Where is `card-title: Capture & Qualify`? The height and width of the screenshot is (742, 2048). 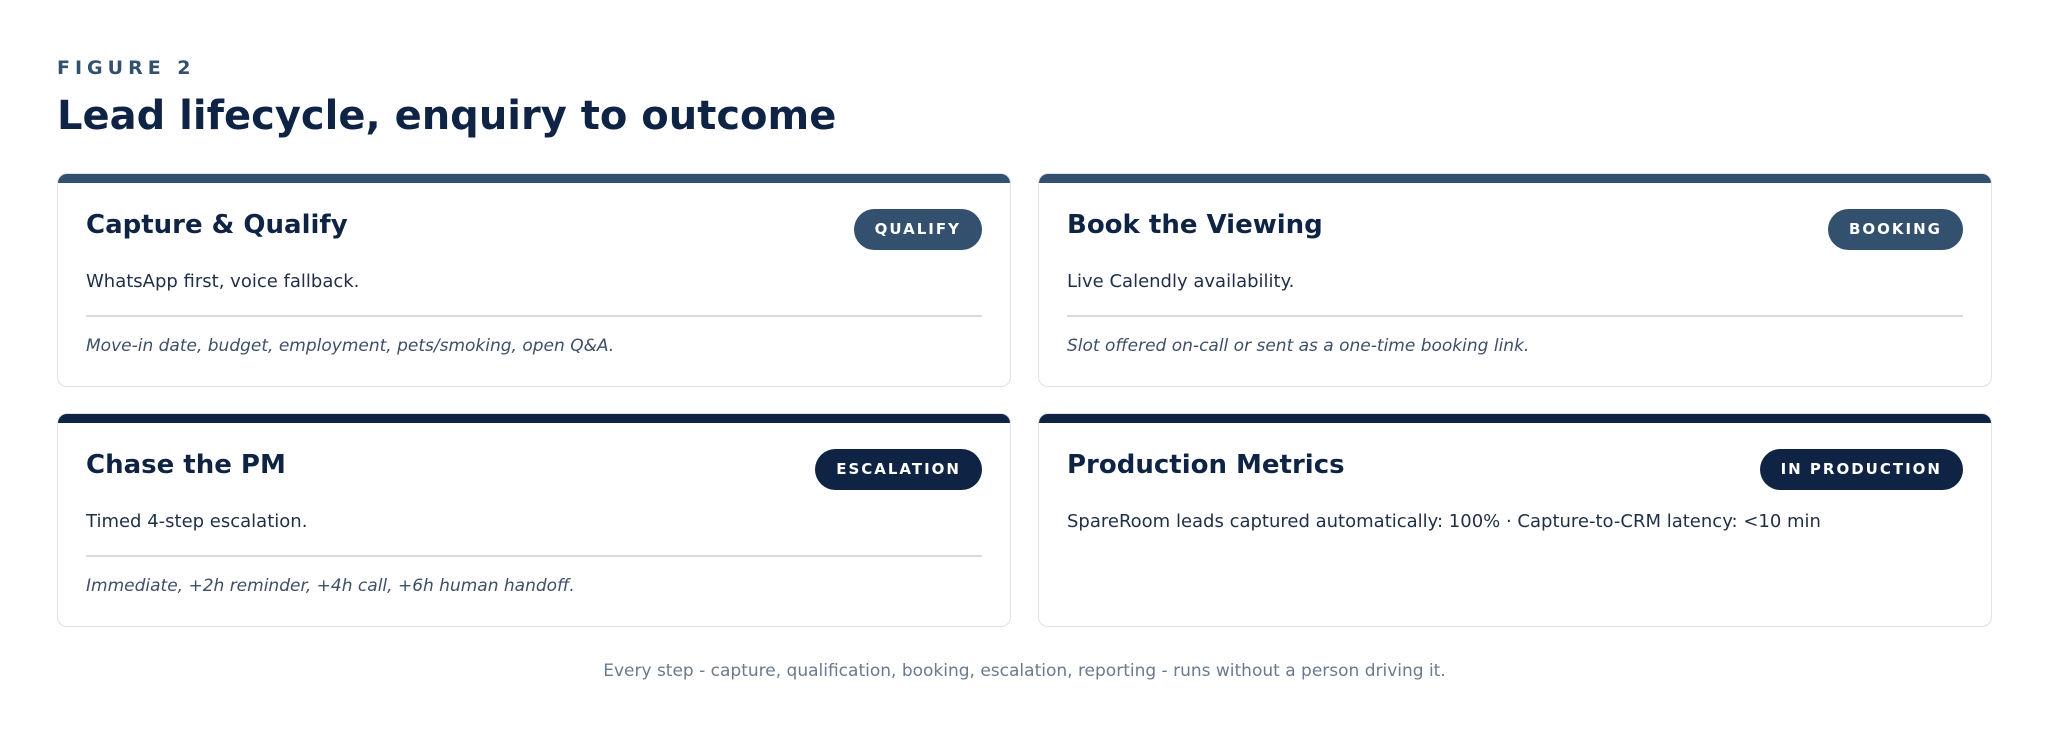 card-title: Capture & Qualify is located at coordinates (217, 225).